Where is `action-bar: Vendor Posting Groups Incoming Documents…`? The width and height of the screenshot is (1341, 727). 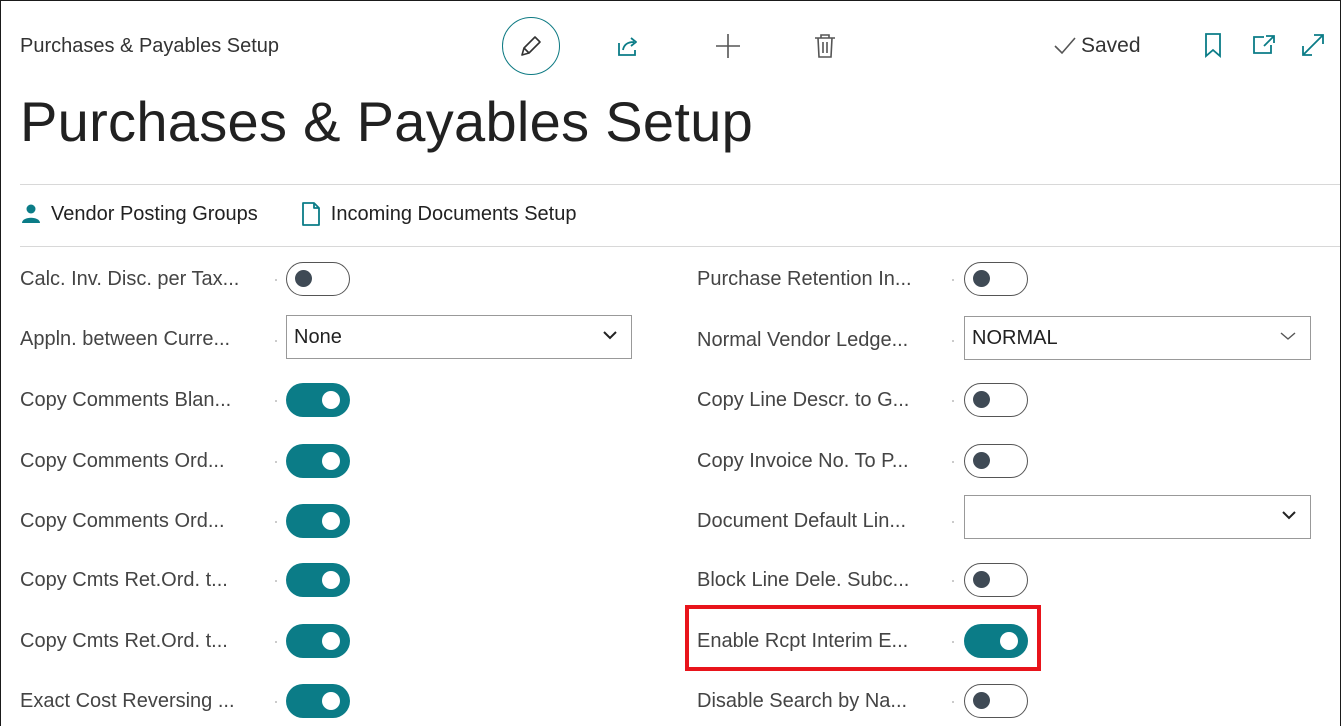 action-bar: Vendor Posting Groups Incoming Documents… is located at coordinates (319, 214).